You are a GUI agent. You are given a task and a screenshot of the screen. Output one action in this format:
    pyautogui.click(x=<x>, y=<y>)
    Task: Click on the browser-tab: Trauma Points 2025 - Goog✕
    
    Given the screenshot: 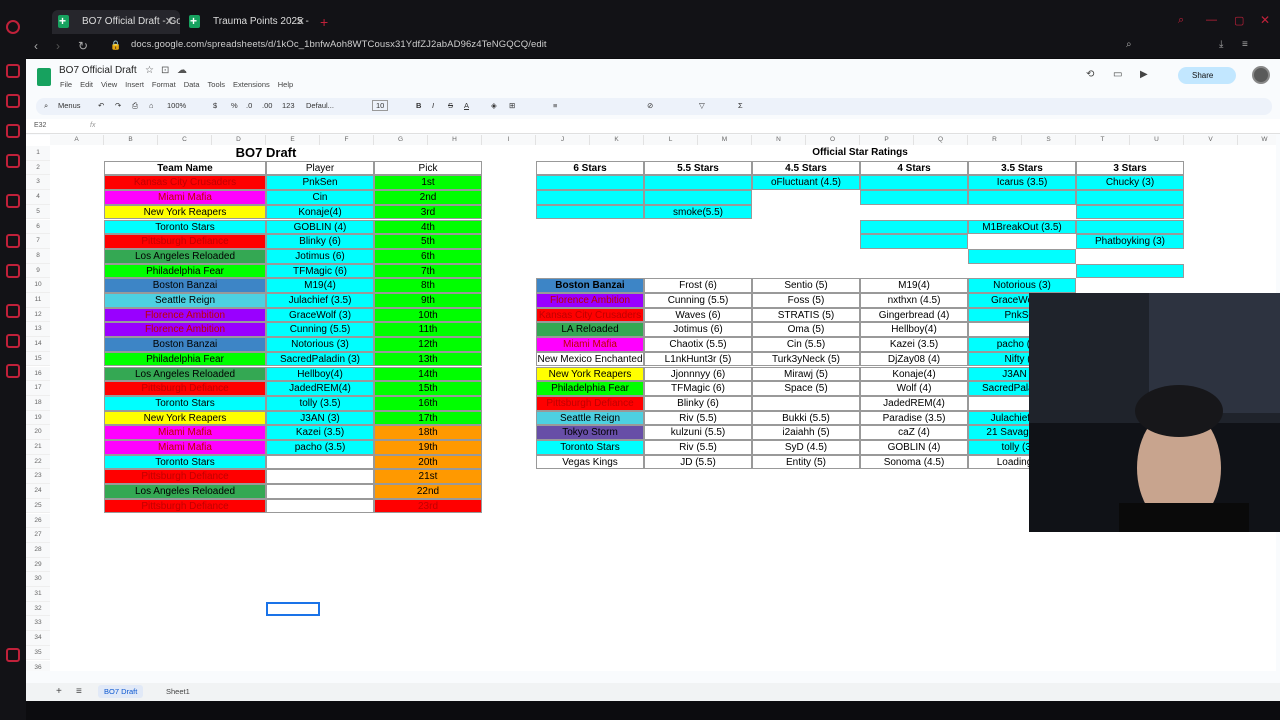 What is the action you would take?
    pyautogui.click(x=247, y=22)
    